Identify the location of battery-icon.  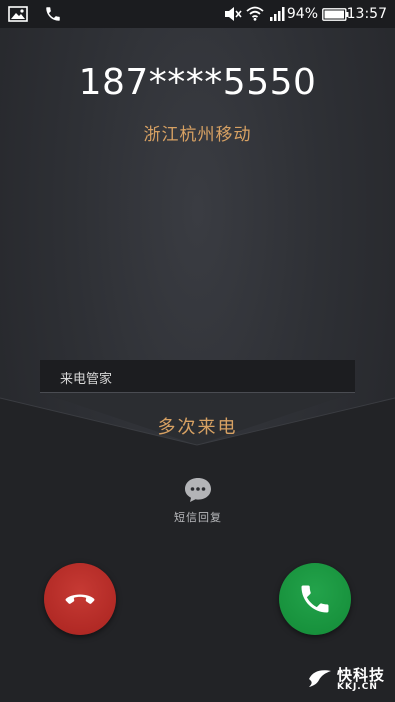
(335, 14).